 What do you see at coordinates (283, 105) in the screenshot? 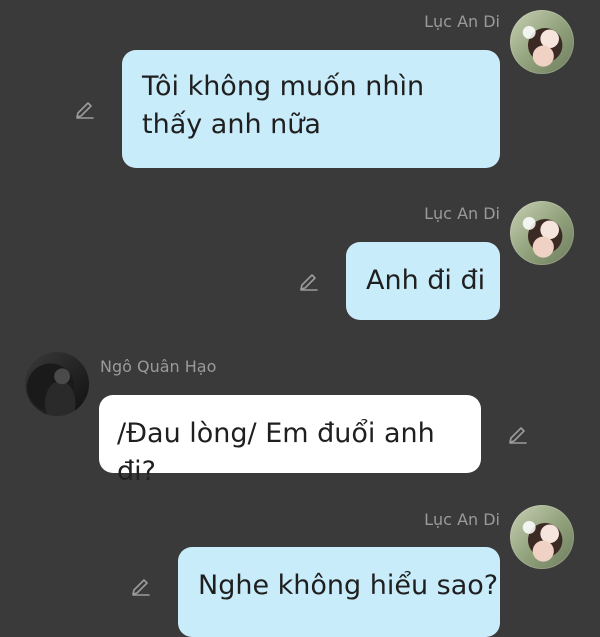
I see `message-text: Tôi không muốn nhìn thấy anh nữa` at bounding box center [283, 105].